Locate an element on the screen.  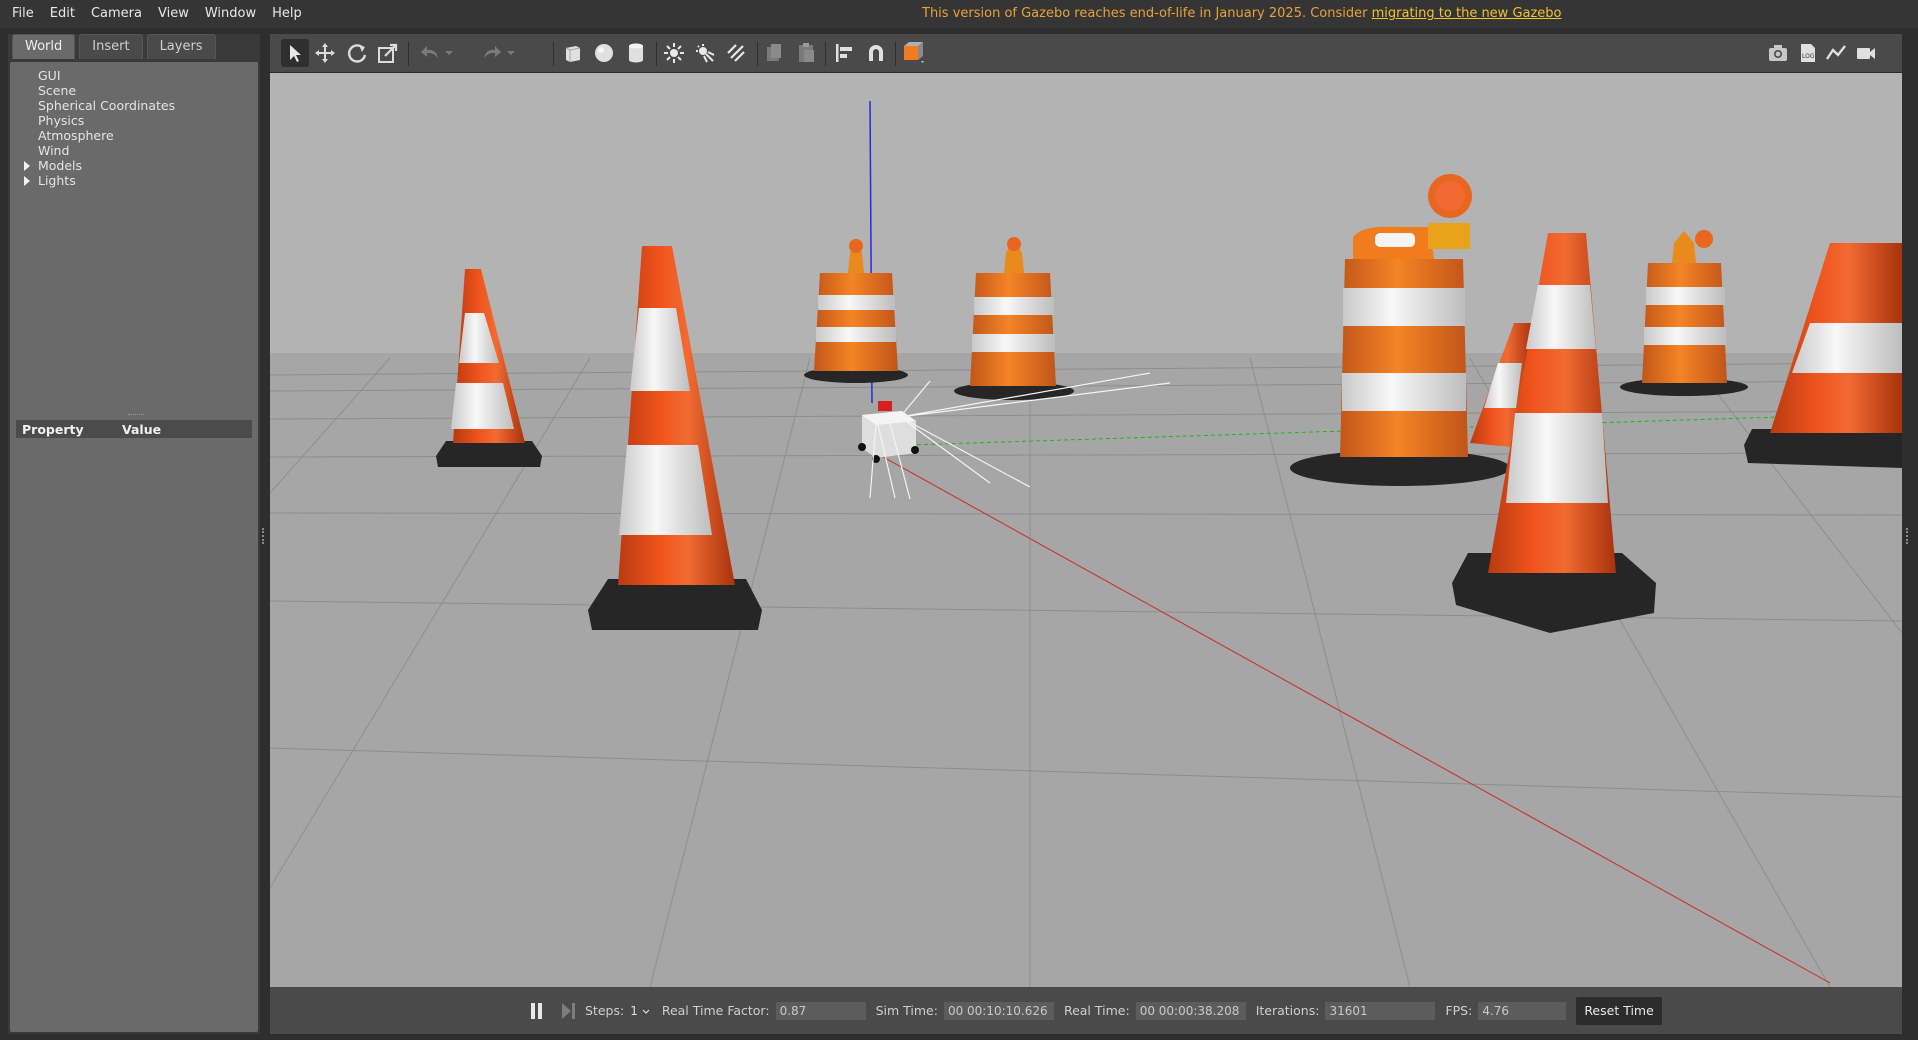
menu-edit: Edit is located at coordinates (62, 14).